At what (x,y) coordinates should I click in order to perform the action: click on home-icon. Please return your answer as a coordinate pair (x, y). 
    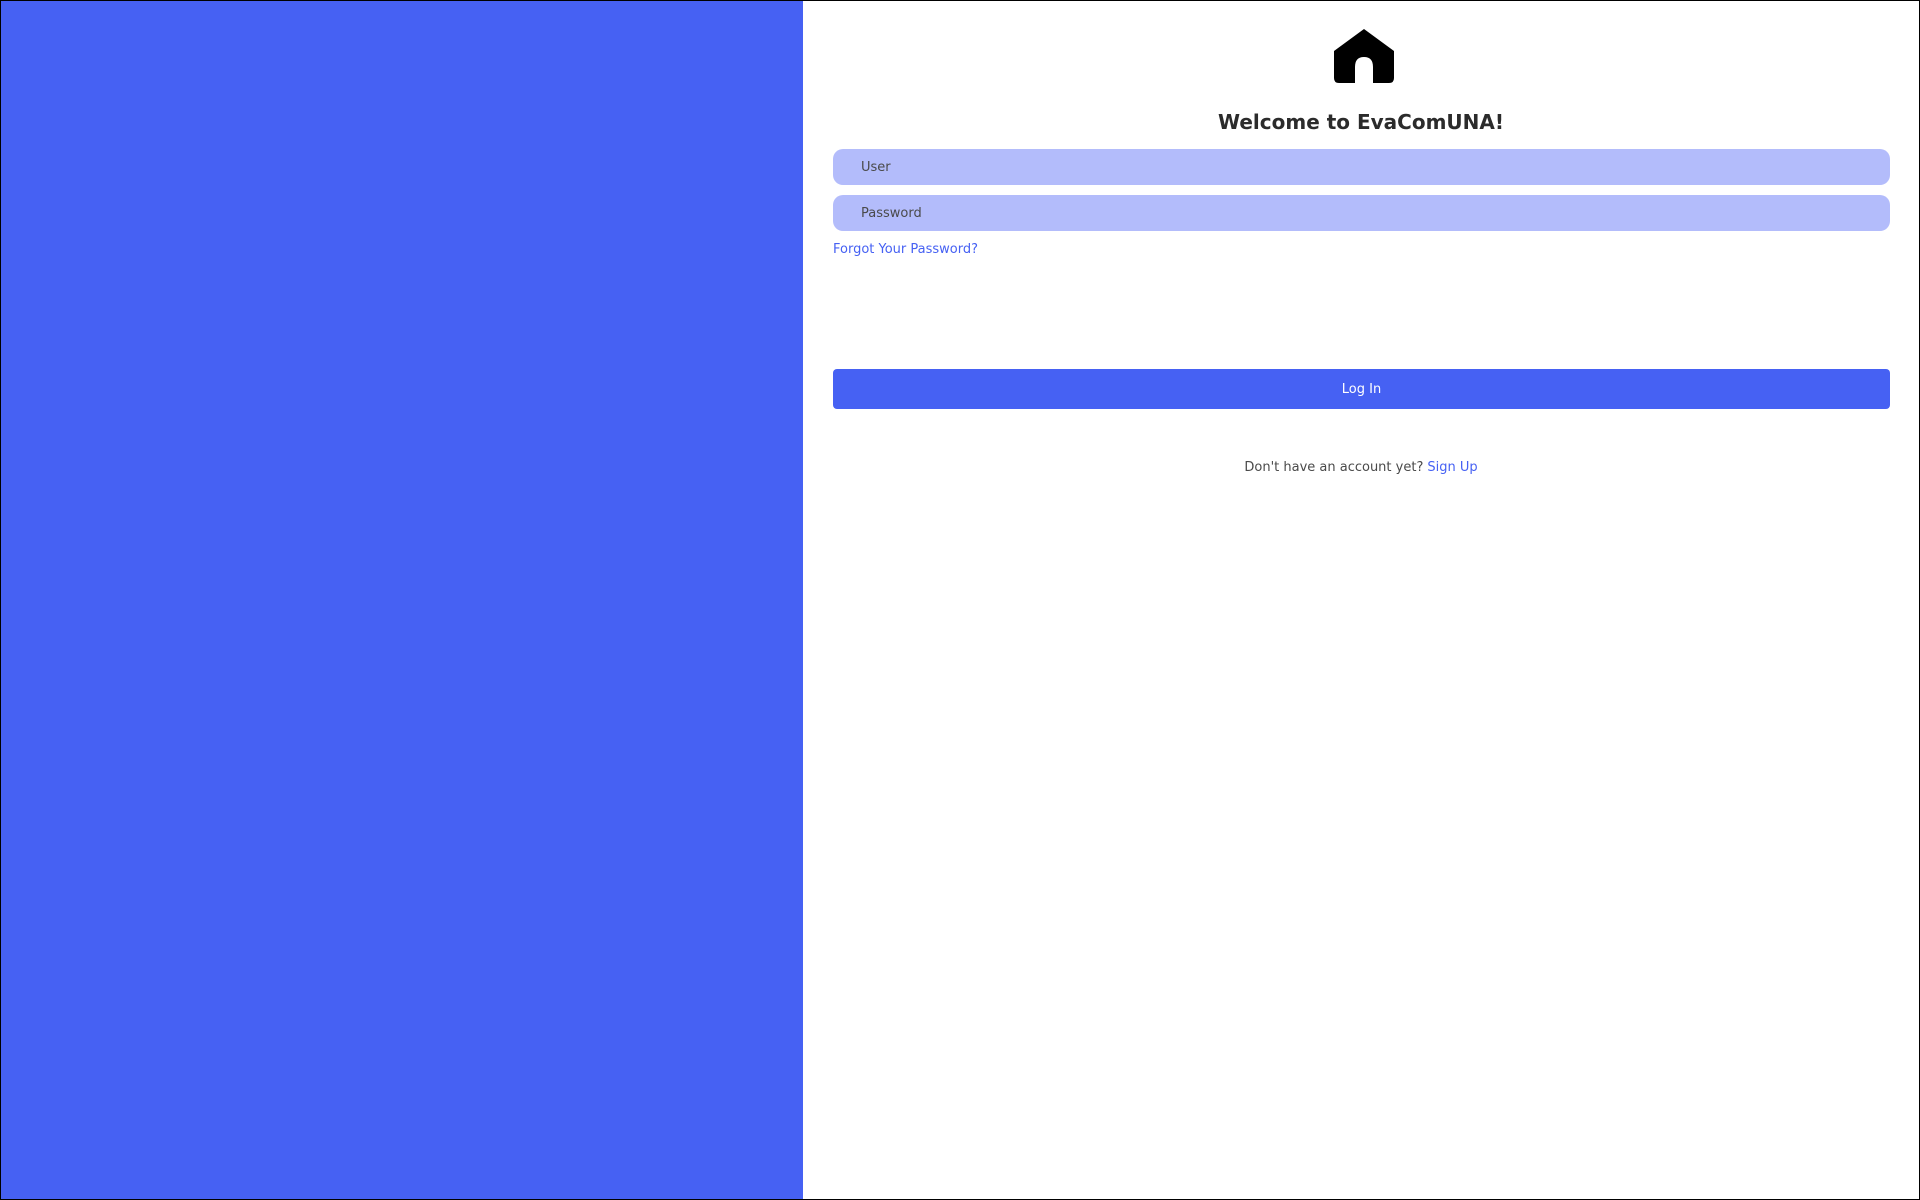
    Looking at the image, I should click on (1364, 56).